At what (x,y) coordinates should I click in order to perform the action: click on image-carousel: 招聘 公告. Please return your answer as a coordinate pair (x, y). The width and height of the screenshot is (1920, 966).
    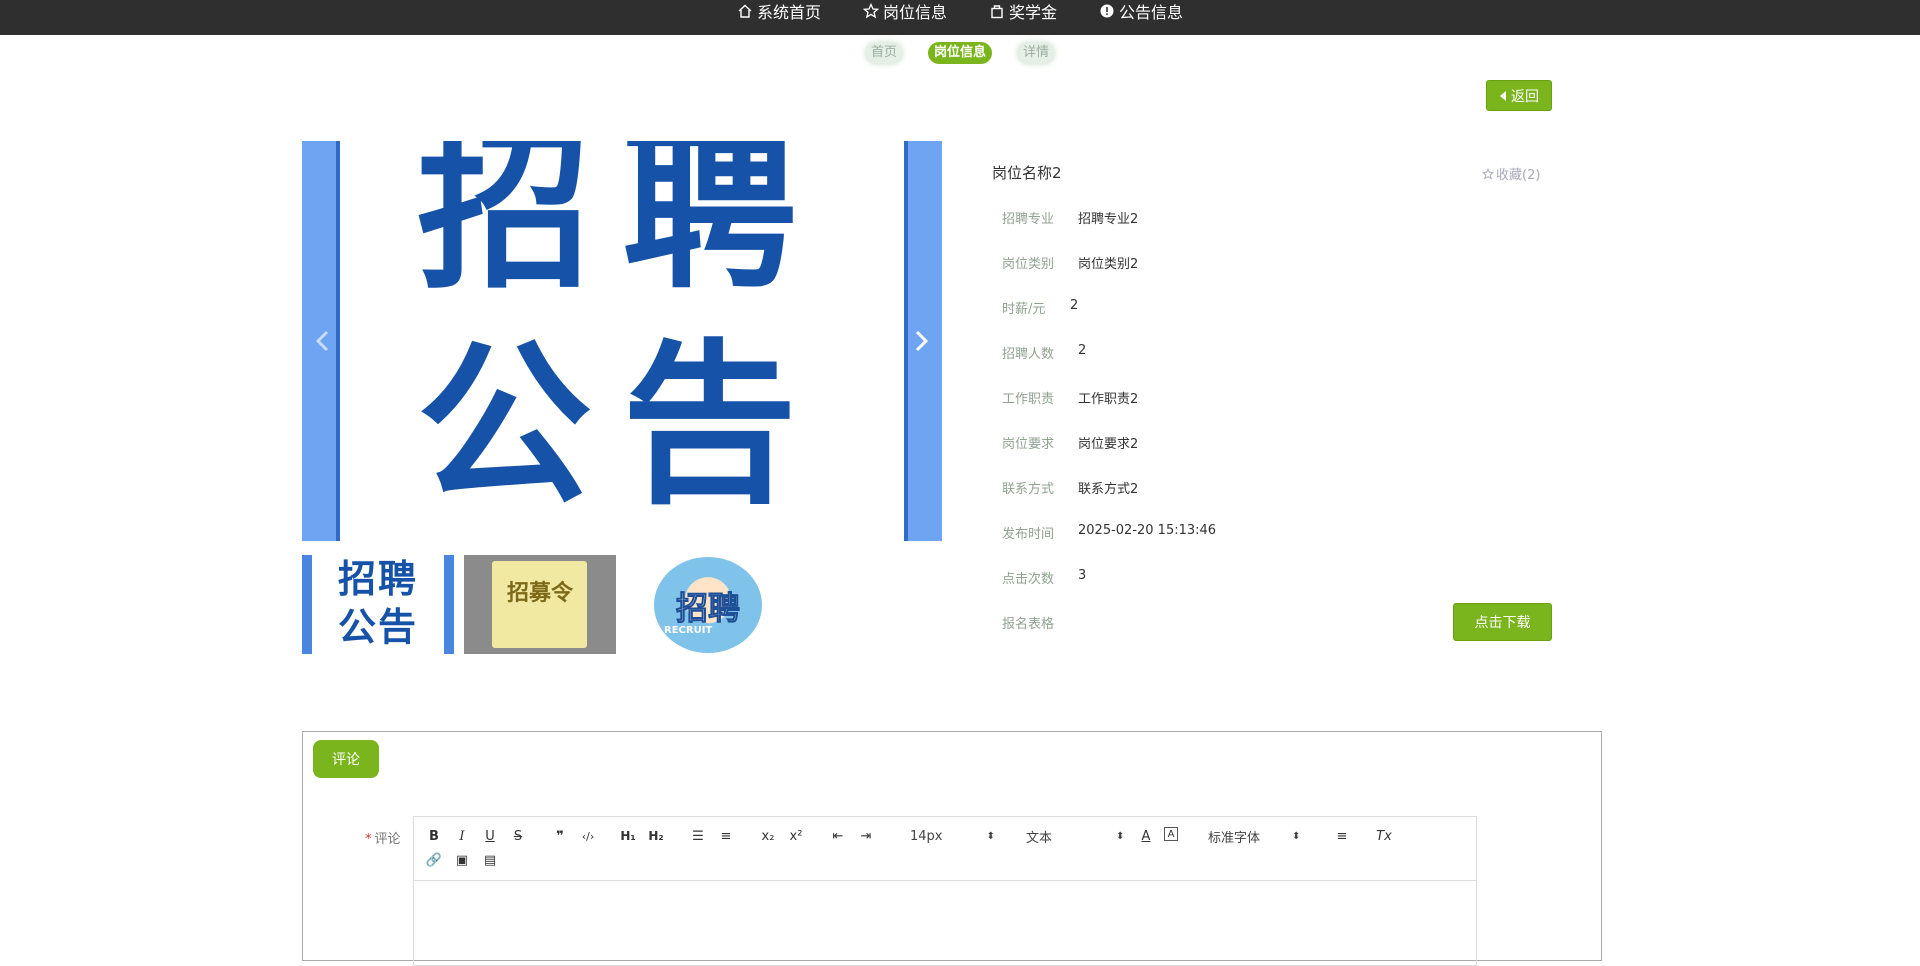
    Looking at the image, I should click on (622, 341).